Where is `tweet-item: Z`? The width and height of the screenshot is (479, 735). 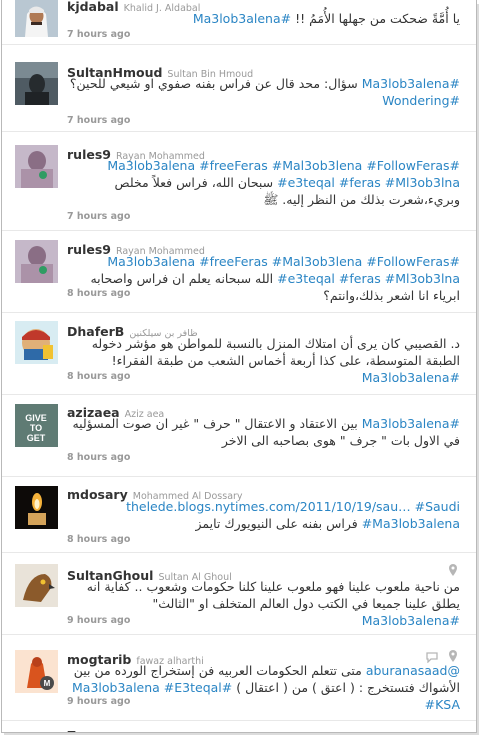
tweet-item: Z is located at coordinates (239, 726).